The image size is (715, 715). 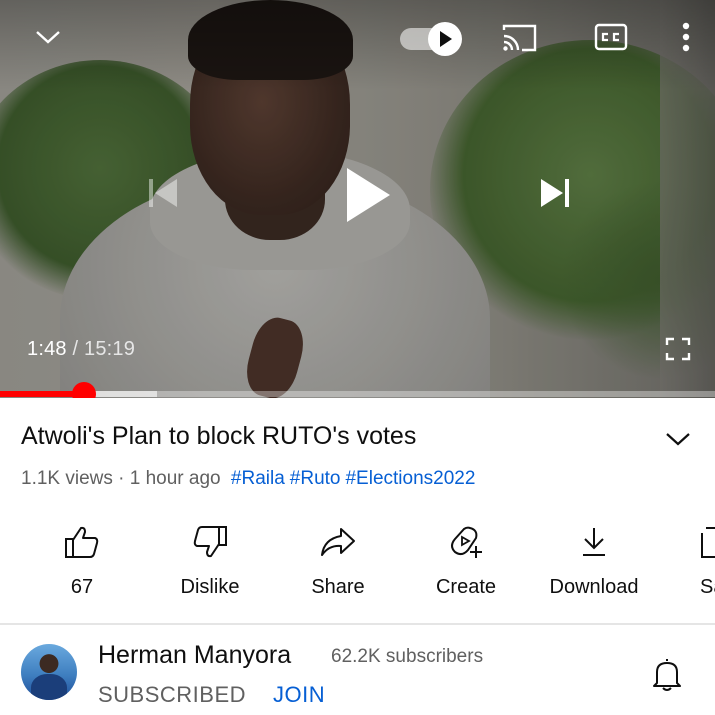 I want to click on like-button: 67, so click(x=82, y=564).